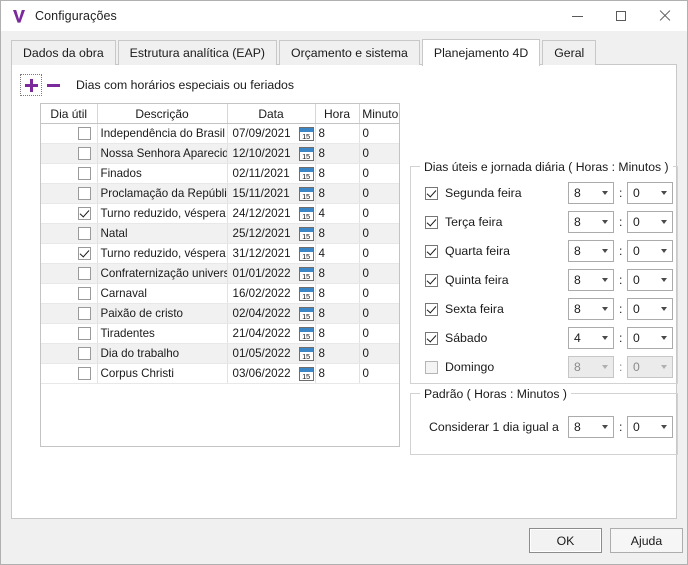 The width and height of the screenshot is (688, 565). I want to click on cell-data: 07/09/2021 15, so click(271, 133).